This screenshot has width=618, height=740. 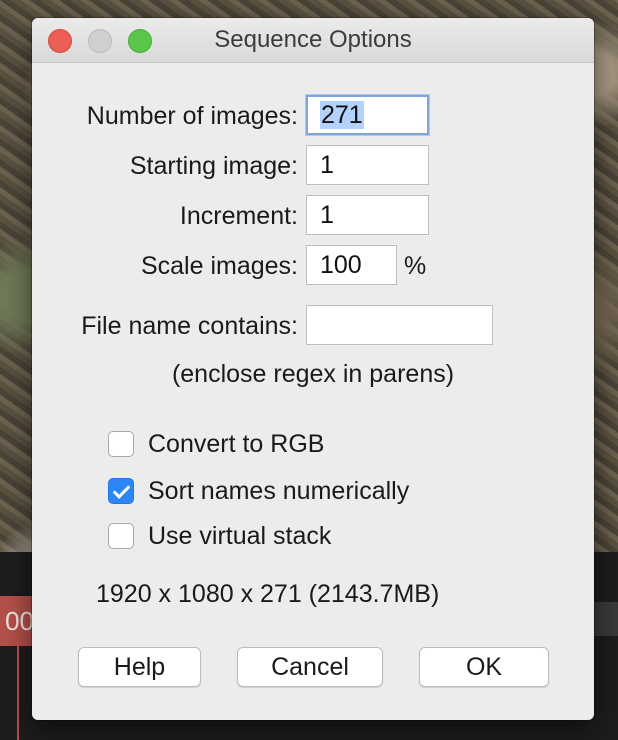 What do you see at coordinates (238, 216) in the screenshot?
I see `increment-label: Increment:` at bounding box center [238, 216].